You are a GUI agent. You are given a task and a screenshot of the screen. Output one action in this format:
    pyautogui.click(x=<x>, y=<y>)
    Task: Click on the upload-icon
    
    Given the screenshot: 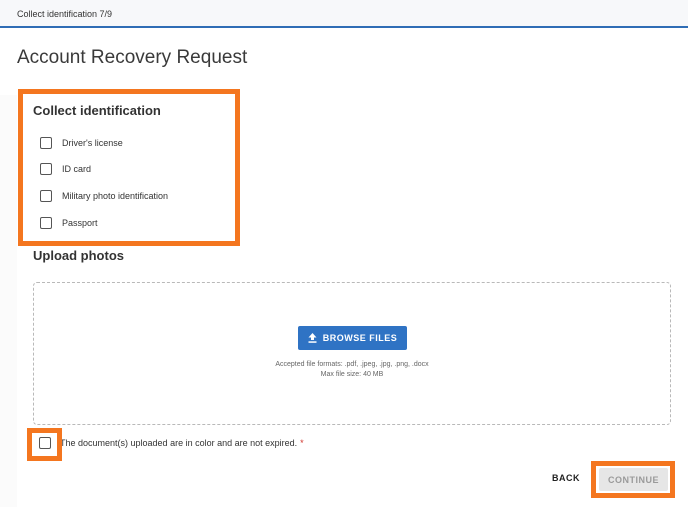 What is the action you would take?
    pyautogui.click(x=312, y=338)
    